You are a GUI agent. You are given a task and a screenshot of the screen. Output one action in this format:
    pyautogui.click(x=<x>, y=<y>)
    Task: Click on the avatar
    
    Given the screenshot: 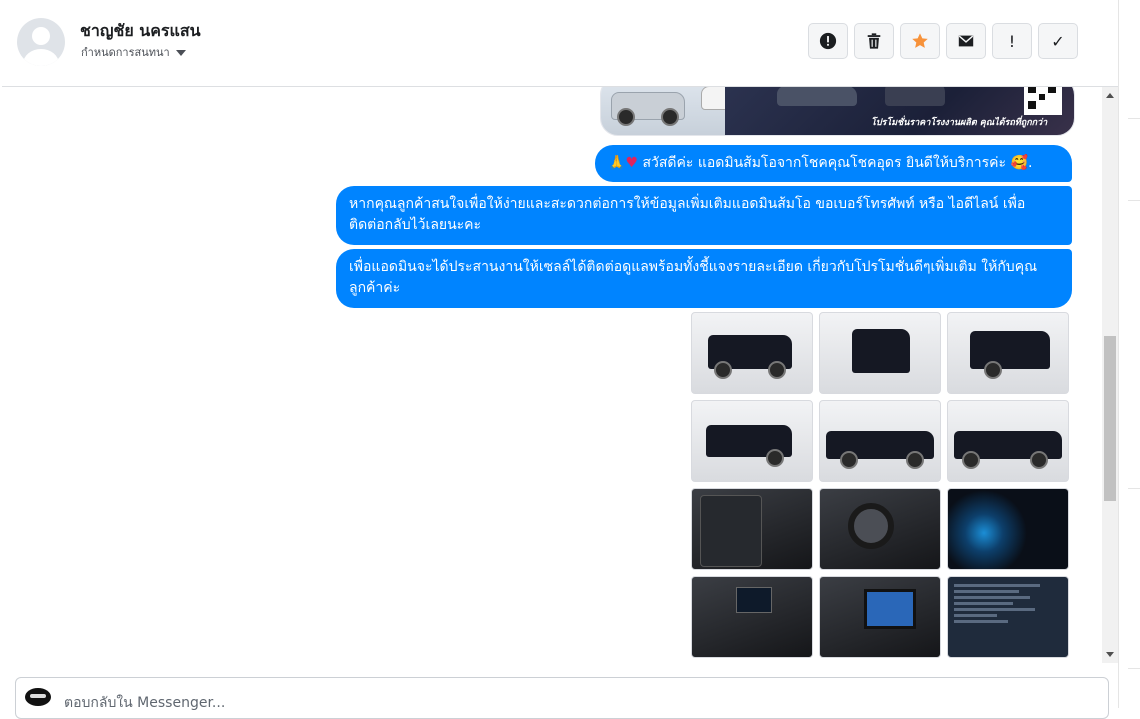 What is the action you would take?
    pyautogui.click(x=41, y=42)
    